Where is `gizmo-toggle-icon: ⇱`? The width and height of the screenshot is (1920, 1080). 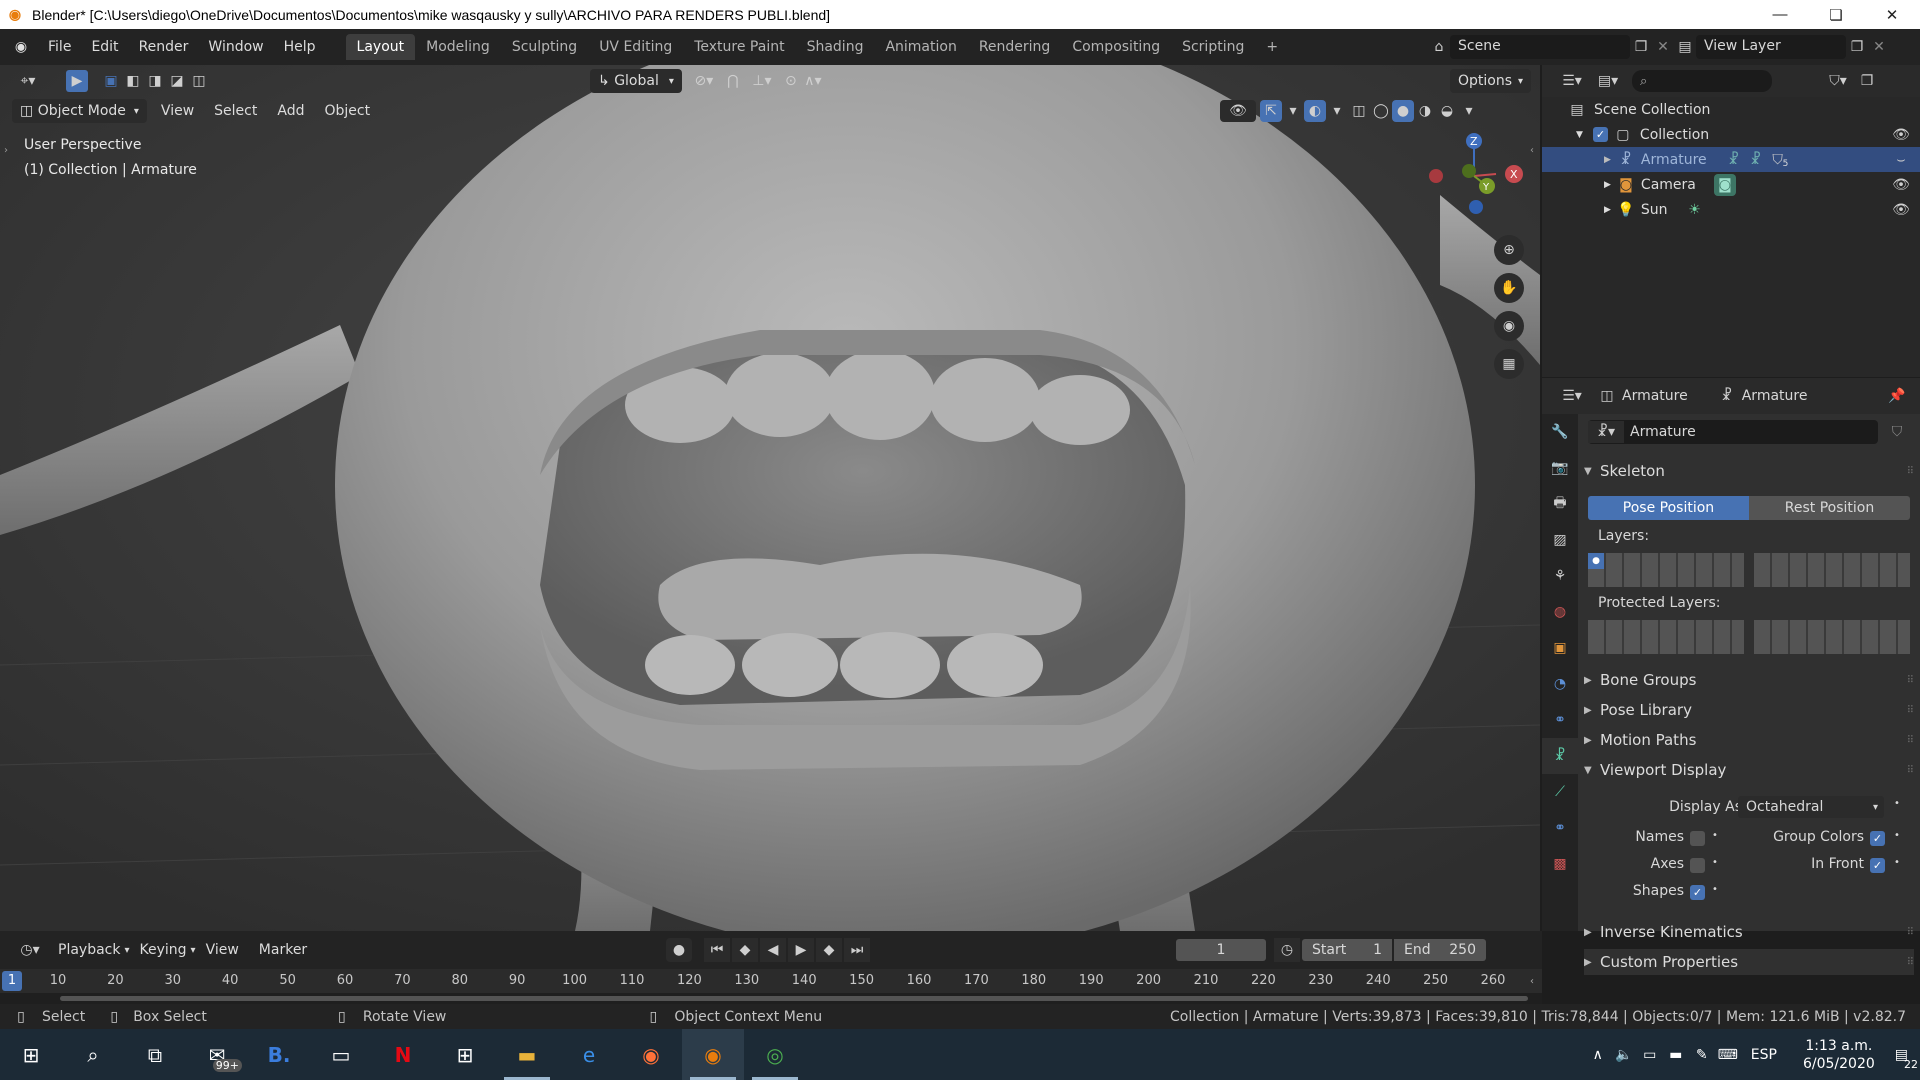
gizmo-toggle-icon: ⇱ is located at coordinates (1271, 111).